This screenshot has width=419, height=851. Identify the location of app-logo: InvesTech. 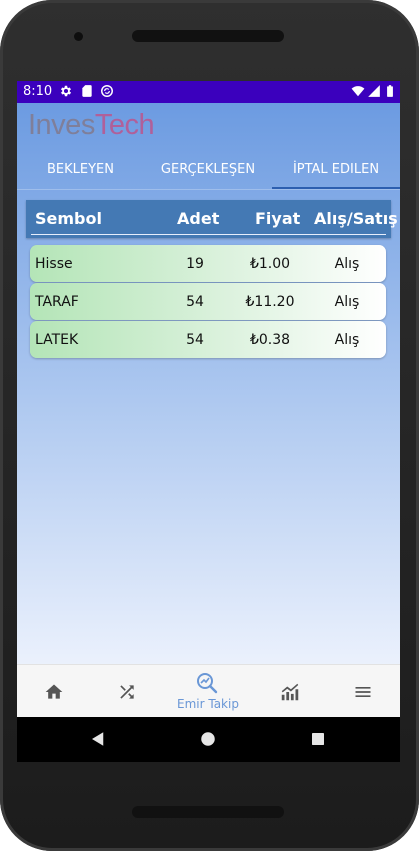
(91, 125).